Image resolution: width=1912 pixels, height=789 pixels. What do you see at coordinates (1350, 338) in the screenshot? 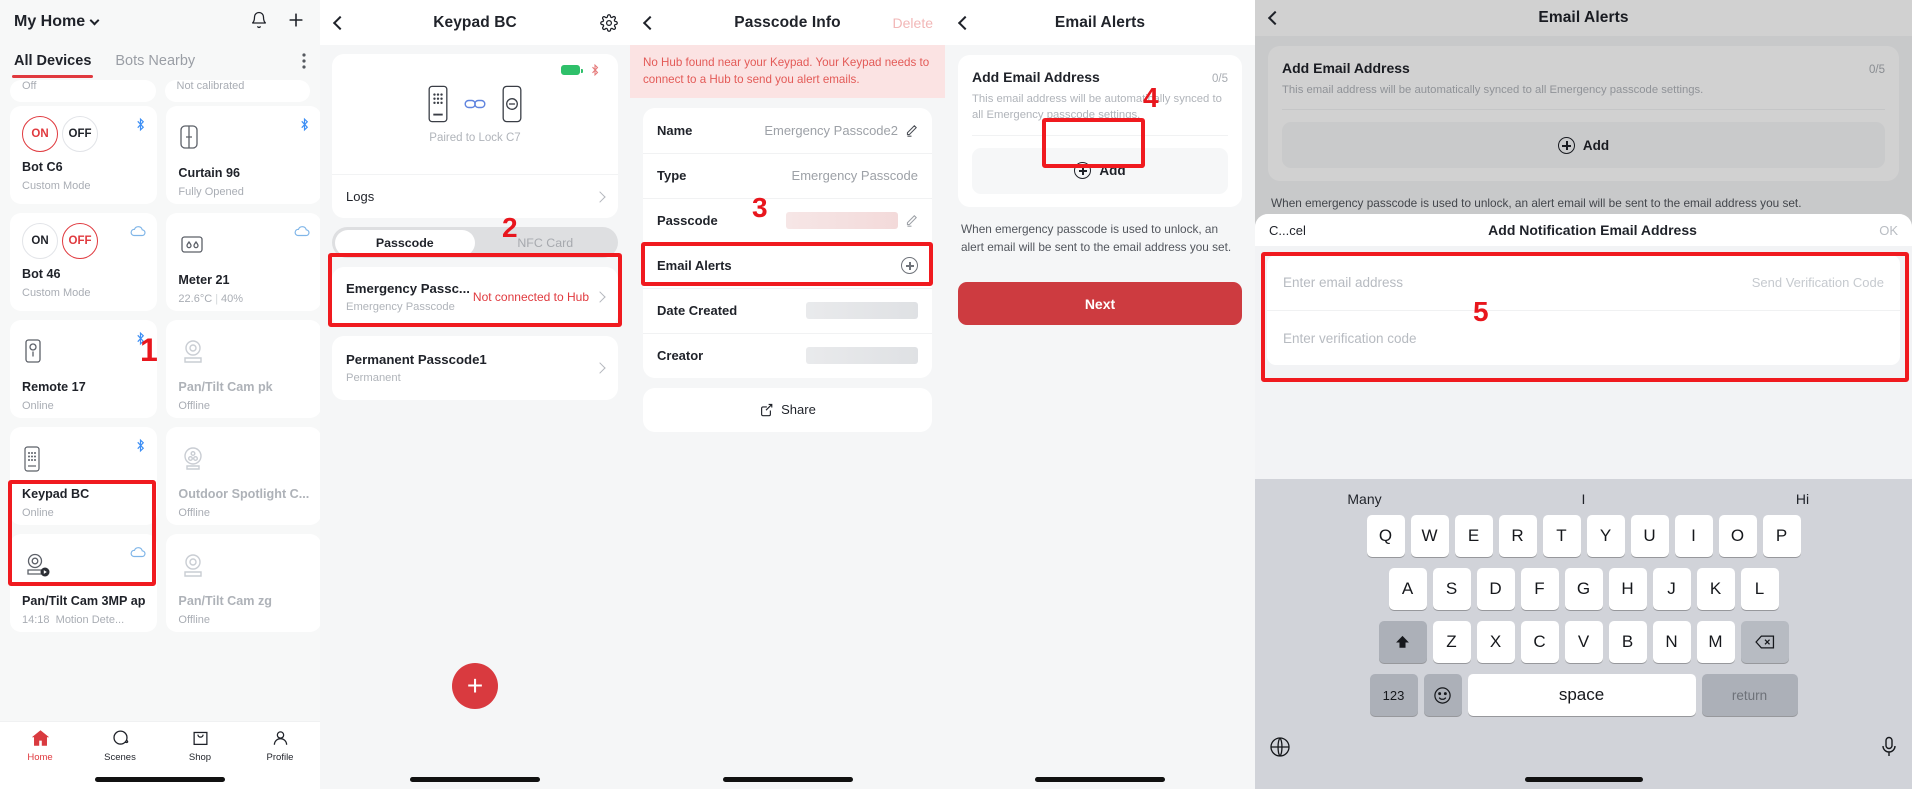
I see `verification-code-input: Enter verification code` at bounding box center [1350, 338].